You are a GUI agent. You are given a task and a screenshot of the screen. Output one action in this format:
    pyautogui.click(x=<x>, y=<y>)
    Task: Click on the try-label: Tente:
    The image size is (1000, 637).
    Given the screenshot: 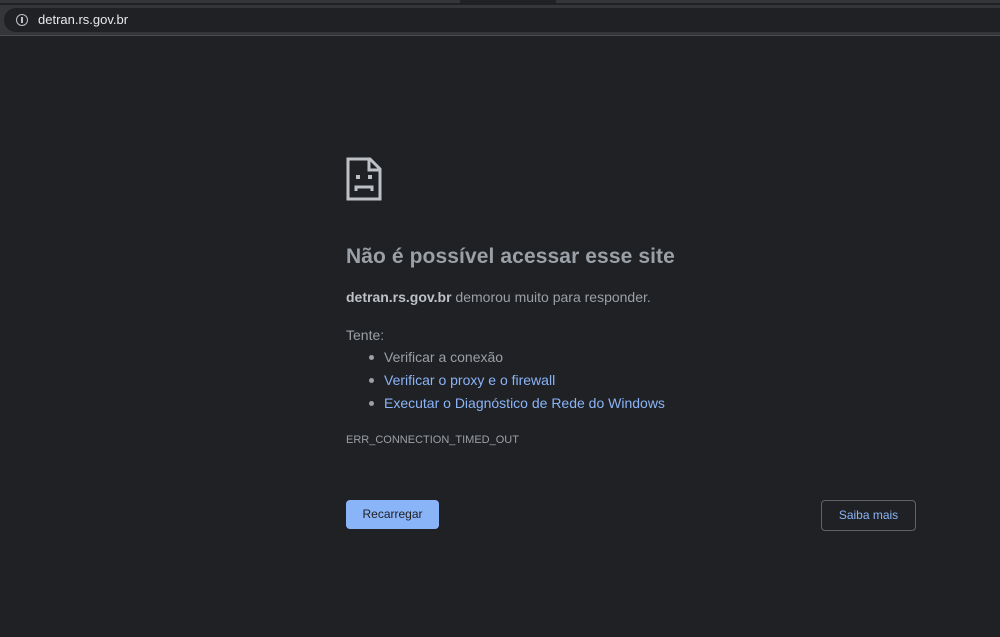 What is the action you would take?
    pyautogui.click(x=365, y=335)
    